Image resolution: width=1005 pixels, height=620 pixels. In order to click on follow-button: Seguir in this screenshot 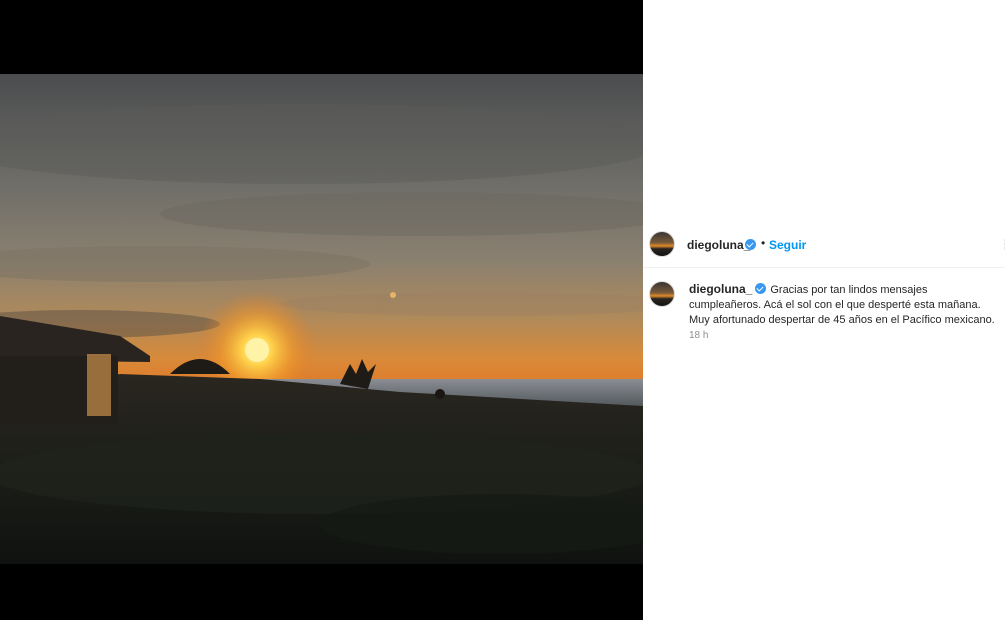, I will do `click(787, 245)`.